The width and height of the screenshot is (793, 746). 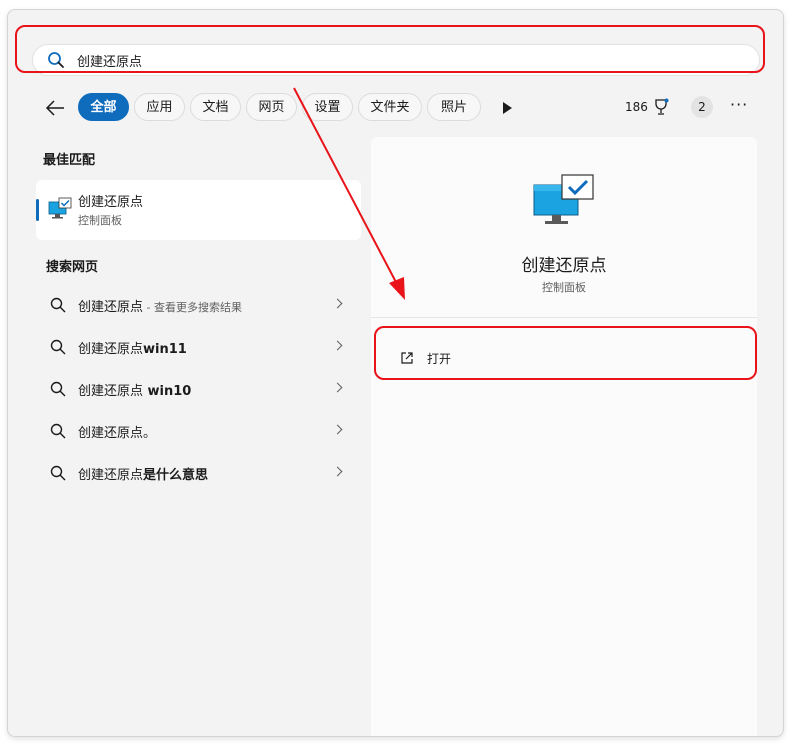 What do you see at coordinates (198, 431) in the screenshot?
I see `web-result-row: 创建还原点。` at bounding box center [198, 431].